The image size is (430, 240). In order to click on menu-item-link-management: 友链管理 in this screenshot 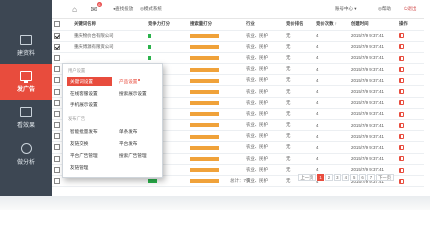, I will do `click(79, 168)`.